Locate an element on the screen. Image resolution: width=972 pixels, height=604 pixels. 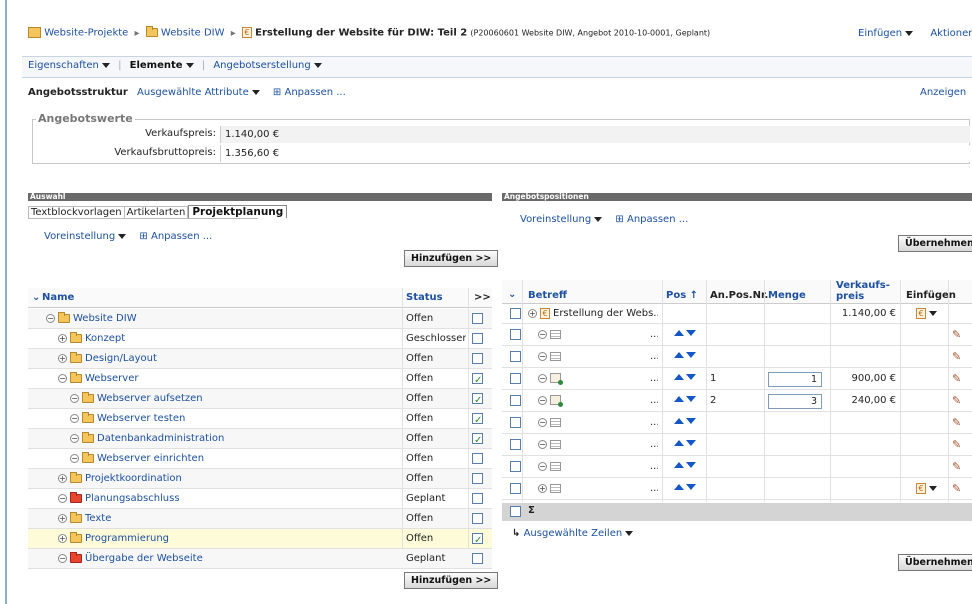
insert-menu: Einfügen is located at coordinates (886, 33).